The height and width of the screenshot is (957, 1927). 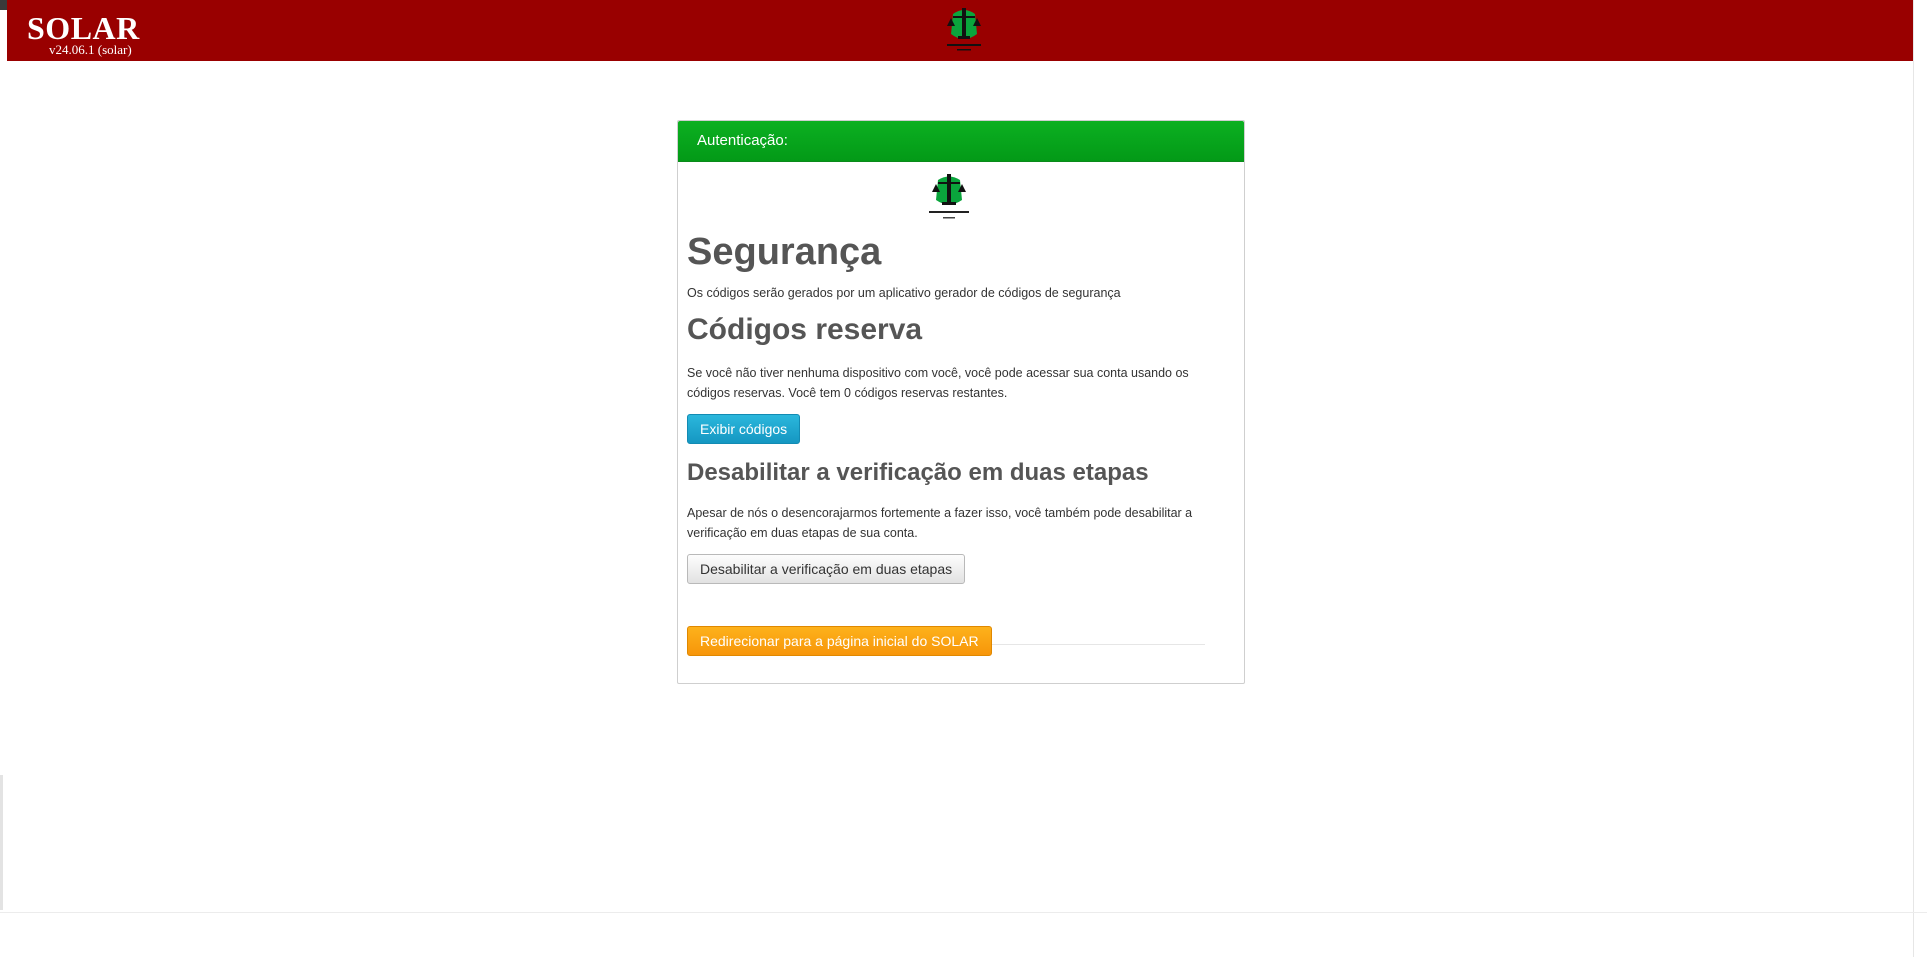 I want to click on backup-codes-title: Códigos reserva, so click(x=805, y=329).